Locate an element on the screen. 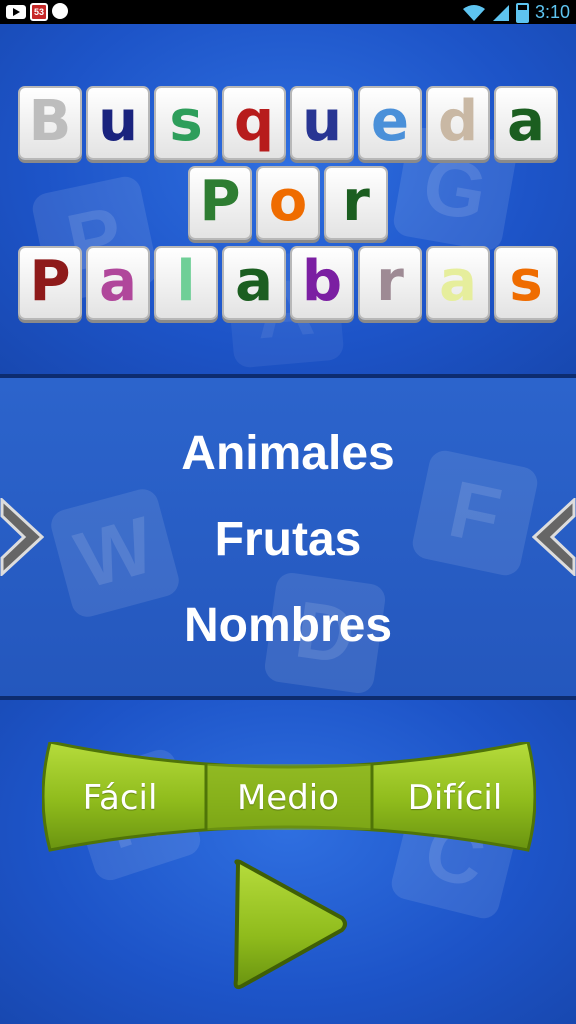 The image size is (576, 1024). difficulty-hard-button: Difícil is located at coordinates (455, 798).